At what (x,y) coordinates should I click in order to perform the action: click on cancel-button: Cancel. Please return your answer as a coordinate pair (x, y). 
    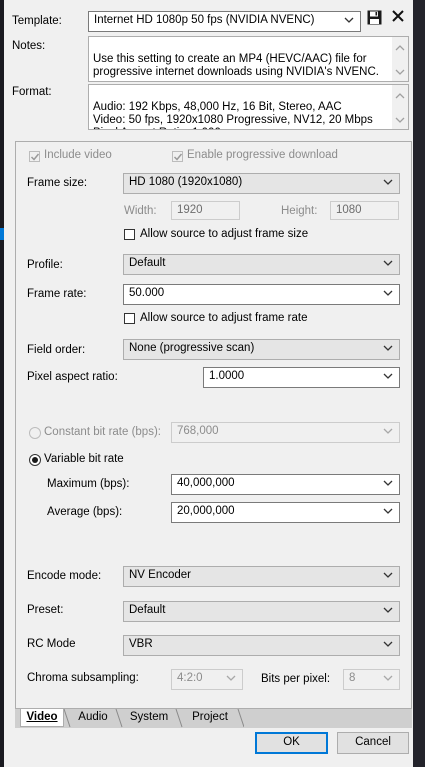
    Looking at the image, I should click on (373, 743).